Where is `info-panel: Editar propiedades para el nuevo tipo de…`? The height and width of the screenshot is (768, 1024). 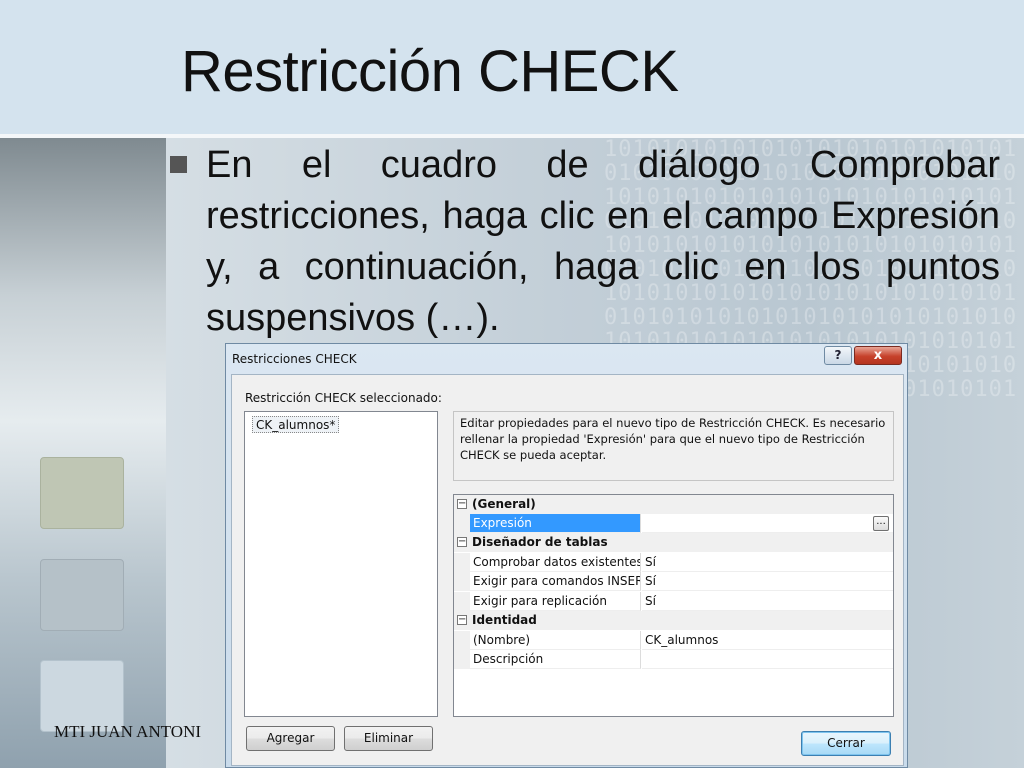 info-panel: Editar propiedades para el nuevo tipo de… is located at coordinates (673, 446).